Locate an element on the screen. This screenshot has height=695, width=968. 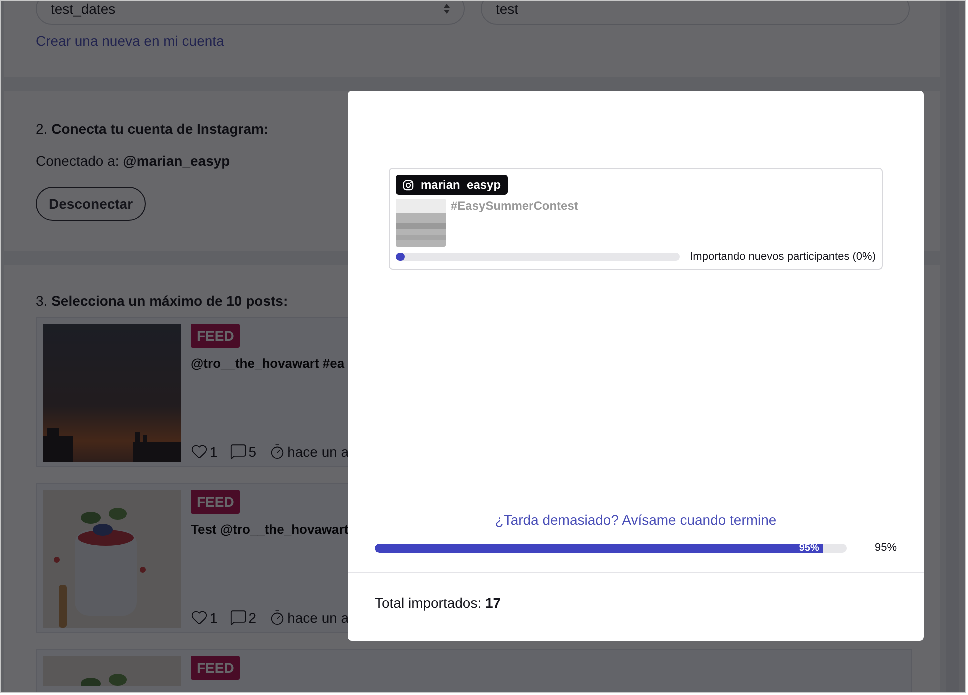
account-tag: marian_easyp is located at coordinates (452, 185).